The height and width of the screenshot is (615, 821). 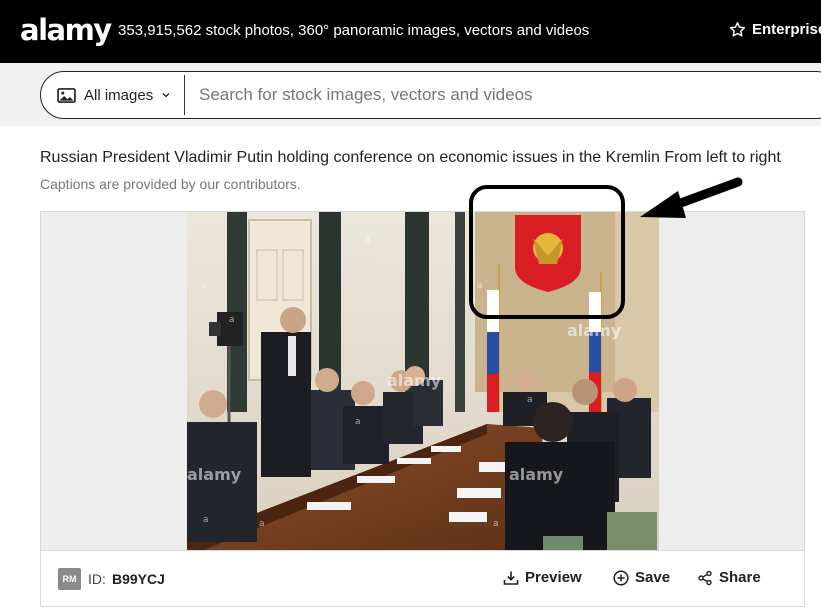 I want to click on share-button: Share, so click(x=729, y=577).